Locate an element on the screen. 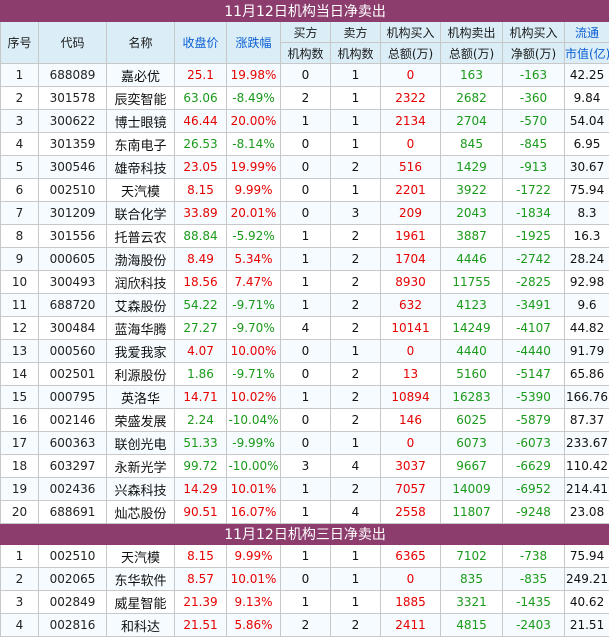 The image size is (609, 637). header-close: 收盘价 is located at coordinates (201, 43).